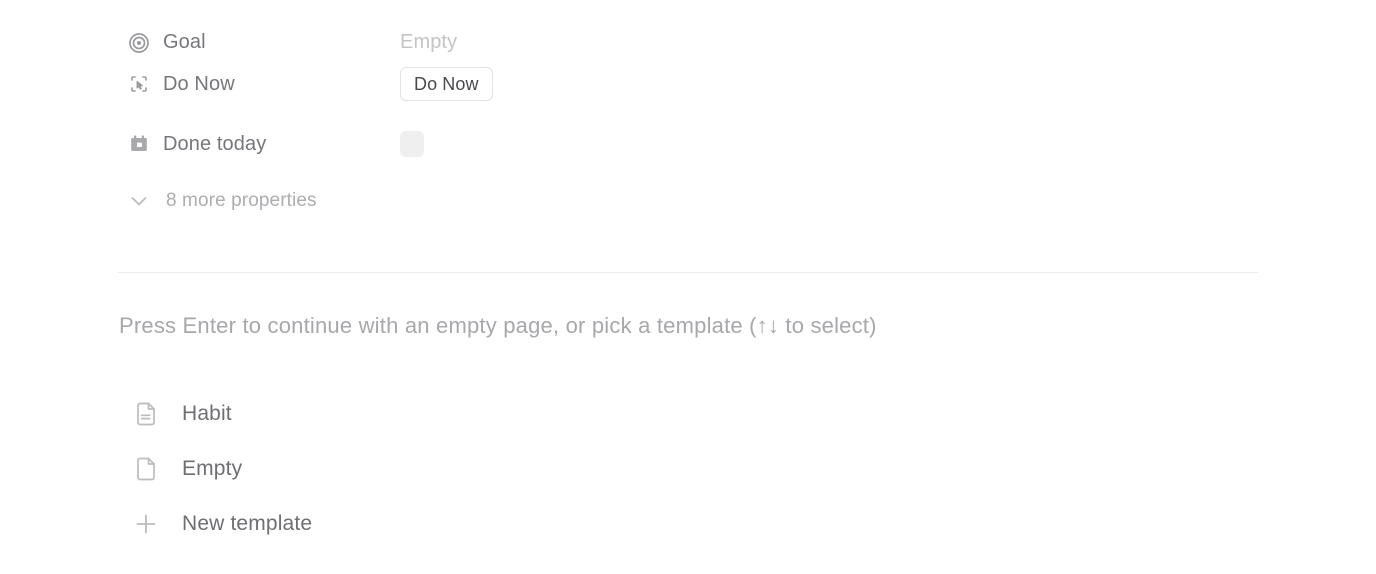 This screenshot has width=1376, height=574. I want to click on chevron-down-icon, so click(139, 201).